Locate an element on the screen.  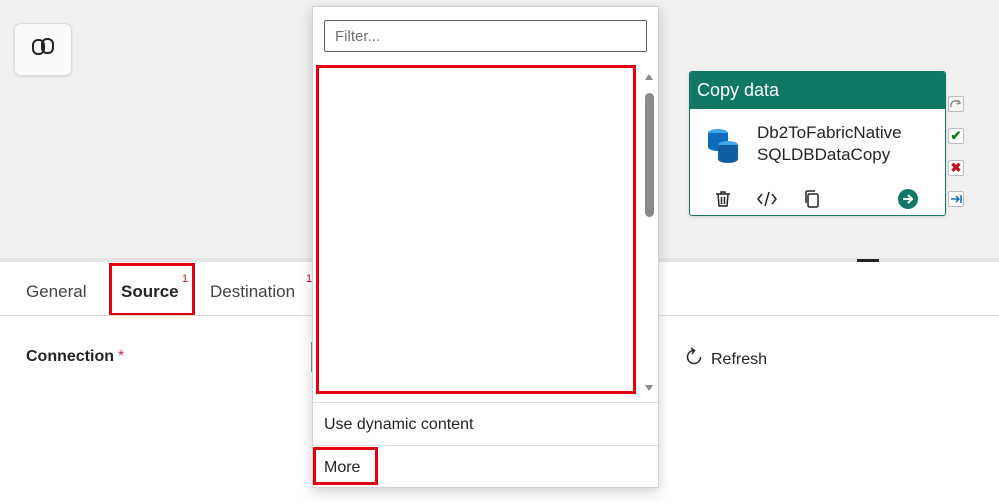
activity-name-line2: SQLDBDataCopy is located at coordinates (824, 154).